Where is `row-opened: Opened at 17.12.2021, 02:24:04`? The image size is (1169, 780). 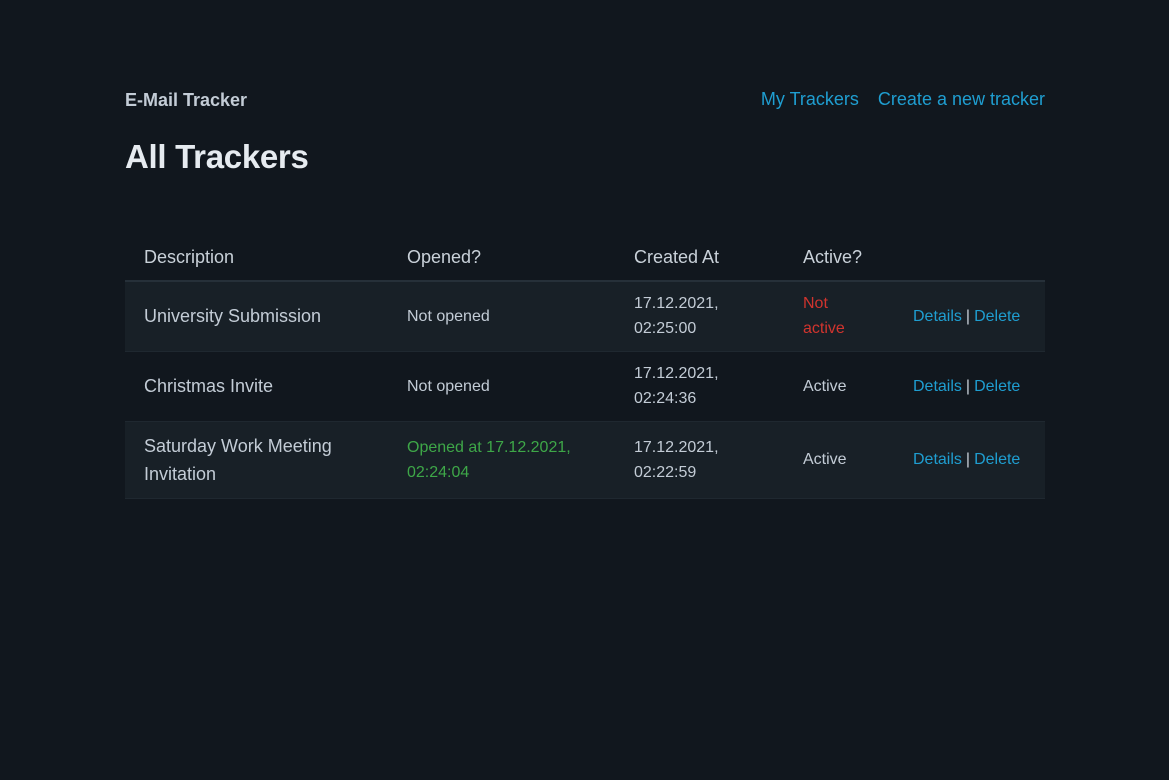 row-opened: Opened at 17.12.2021, 02:24:04 is located at coordinates (501, 460).